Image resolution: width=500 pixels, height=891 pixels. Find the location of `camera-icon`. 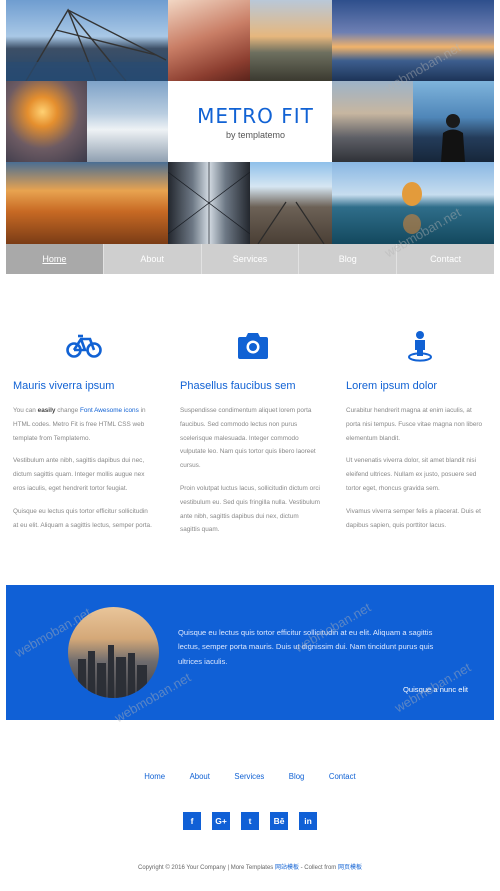

camera-icon is located at coordinates (253, 346).